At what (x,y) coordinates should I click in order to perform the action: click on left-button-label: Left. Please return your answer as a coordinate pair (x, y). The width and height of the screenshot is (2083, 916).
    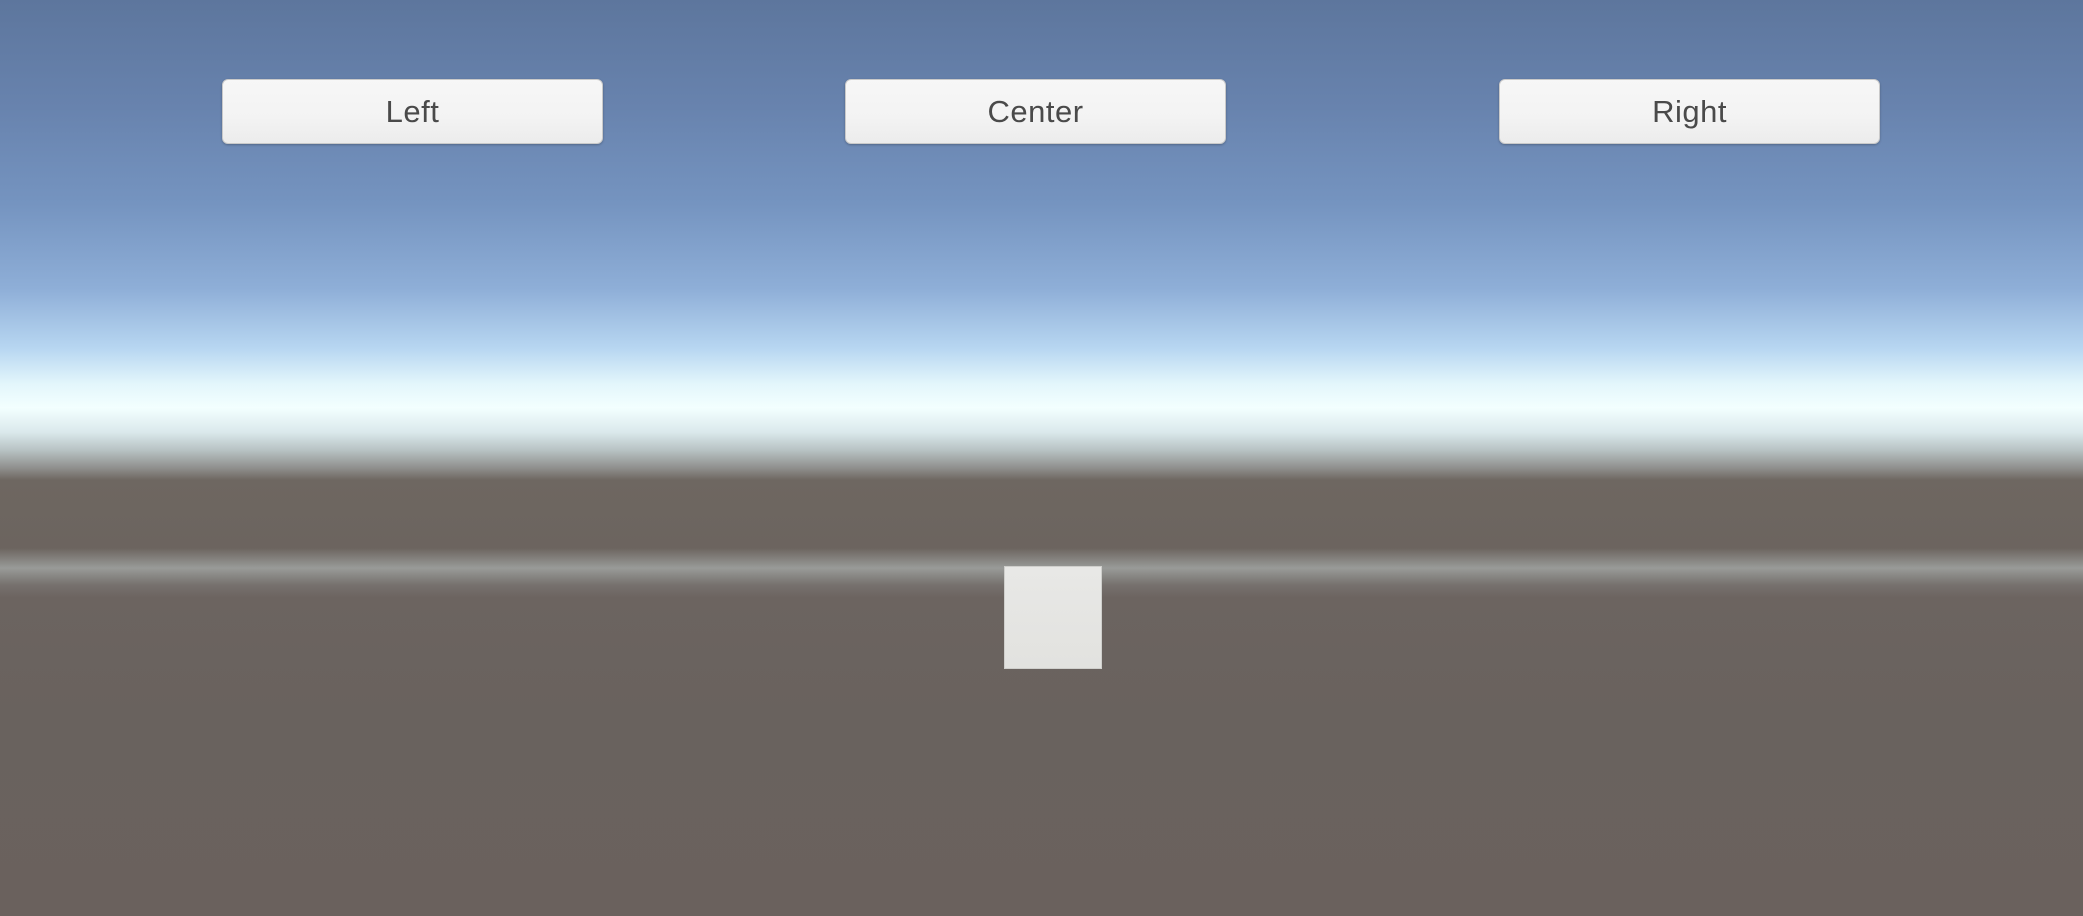
    Looking at the image, I should click on (412, 111).